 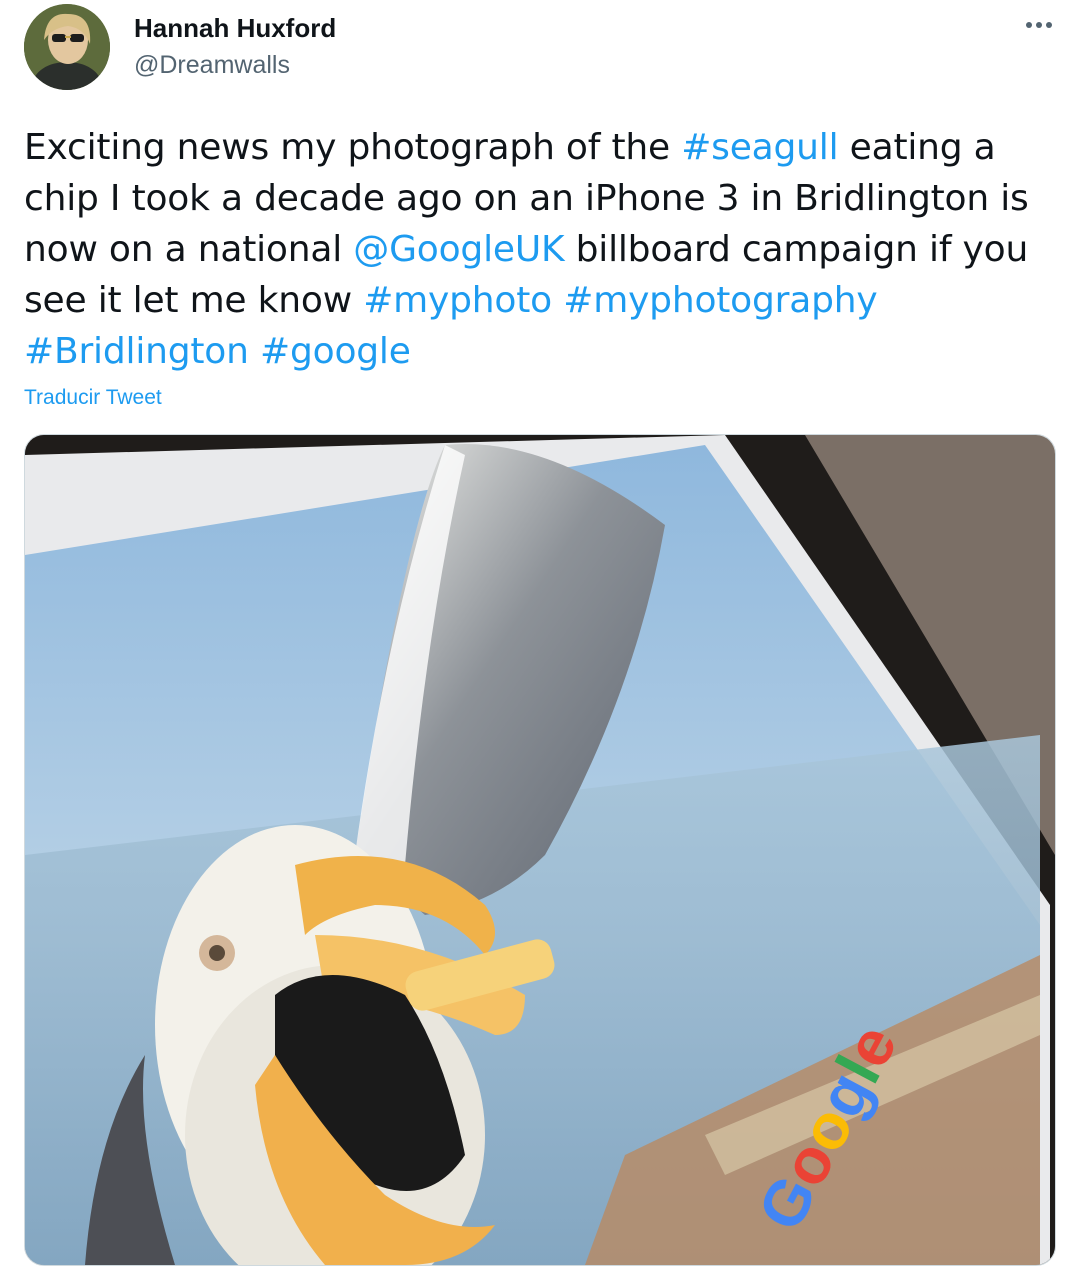 I want to click on hashtag-google-link: #google, so click(x=335, y=351).